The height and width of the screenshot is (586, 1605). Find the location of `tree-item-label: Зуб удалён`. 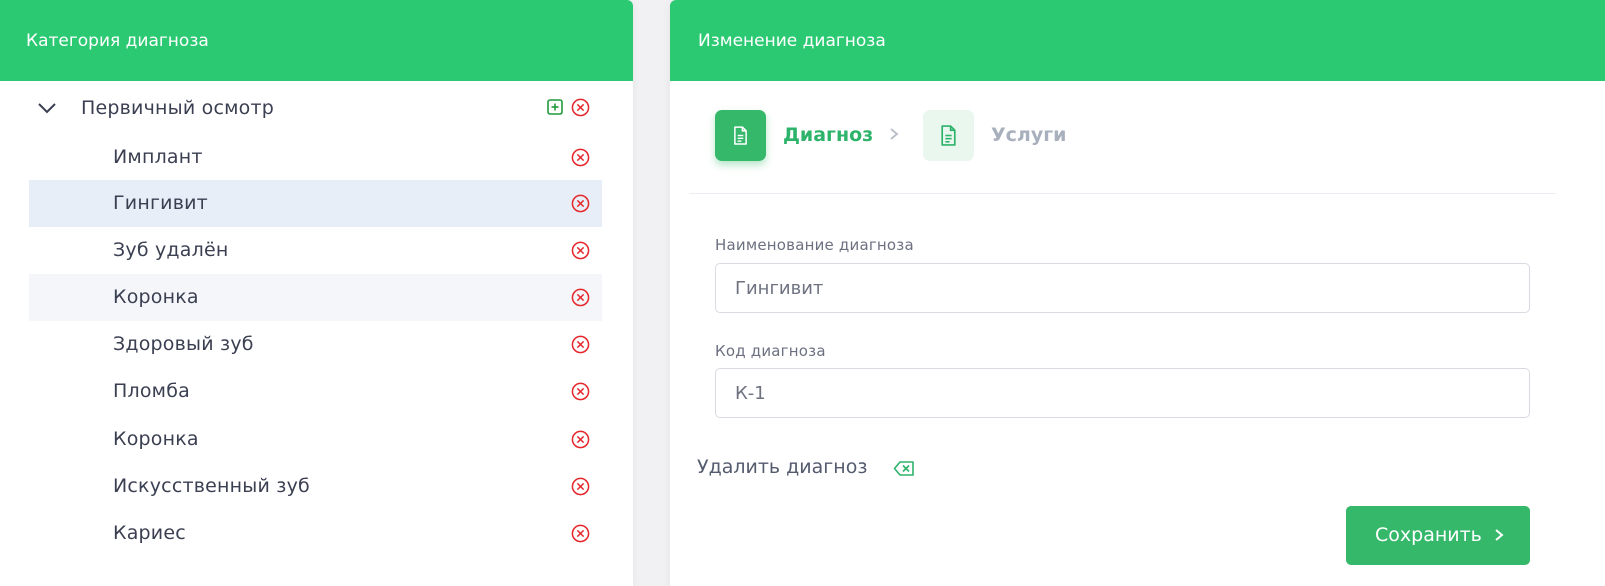

tree-item-label: Зуб удалён is located at coordinates (171, 250).